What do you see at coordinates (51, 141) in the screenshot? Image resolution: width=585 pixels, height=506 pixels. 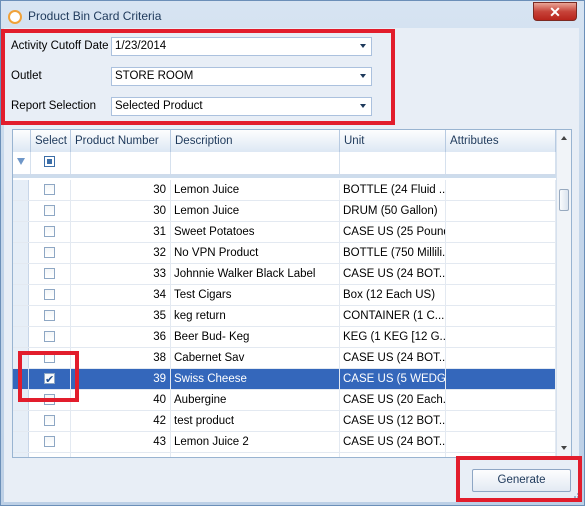 I see `column-header-select: Select` at bounding box center [51, 141].